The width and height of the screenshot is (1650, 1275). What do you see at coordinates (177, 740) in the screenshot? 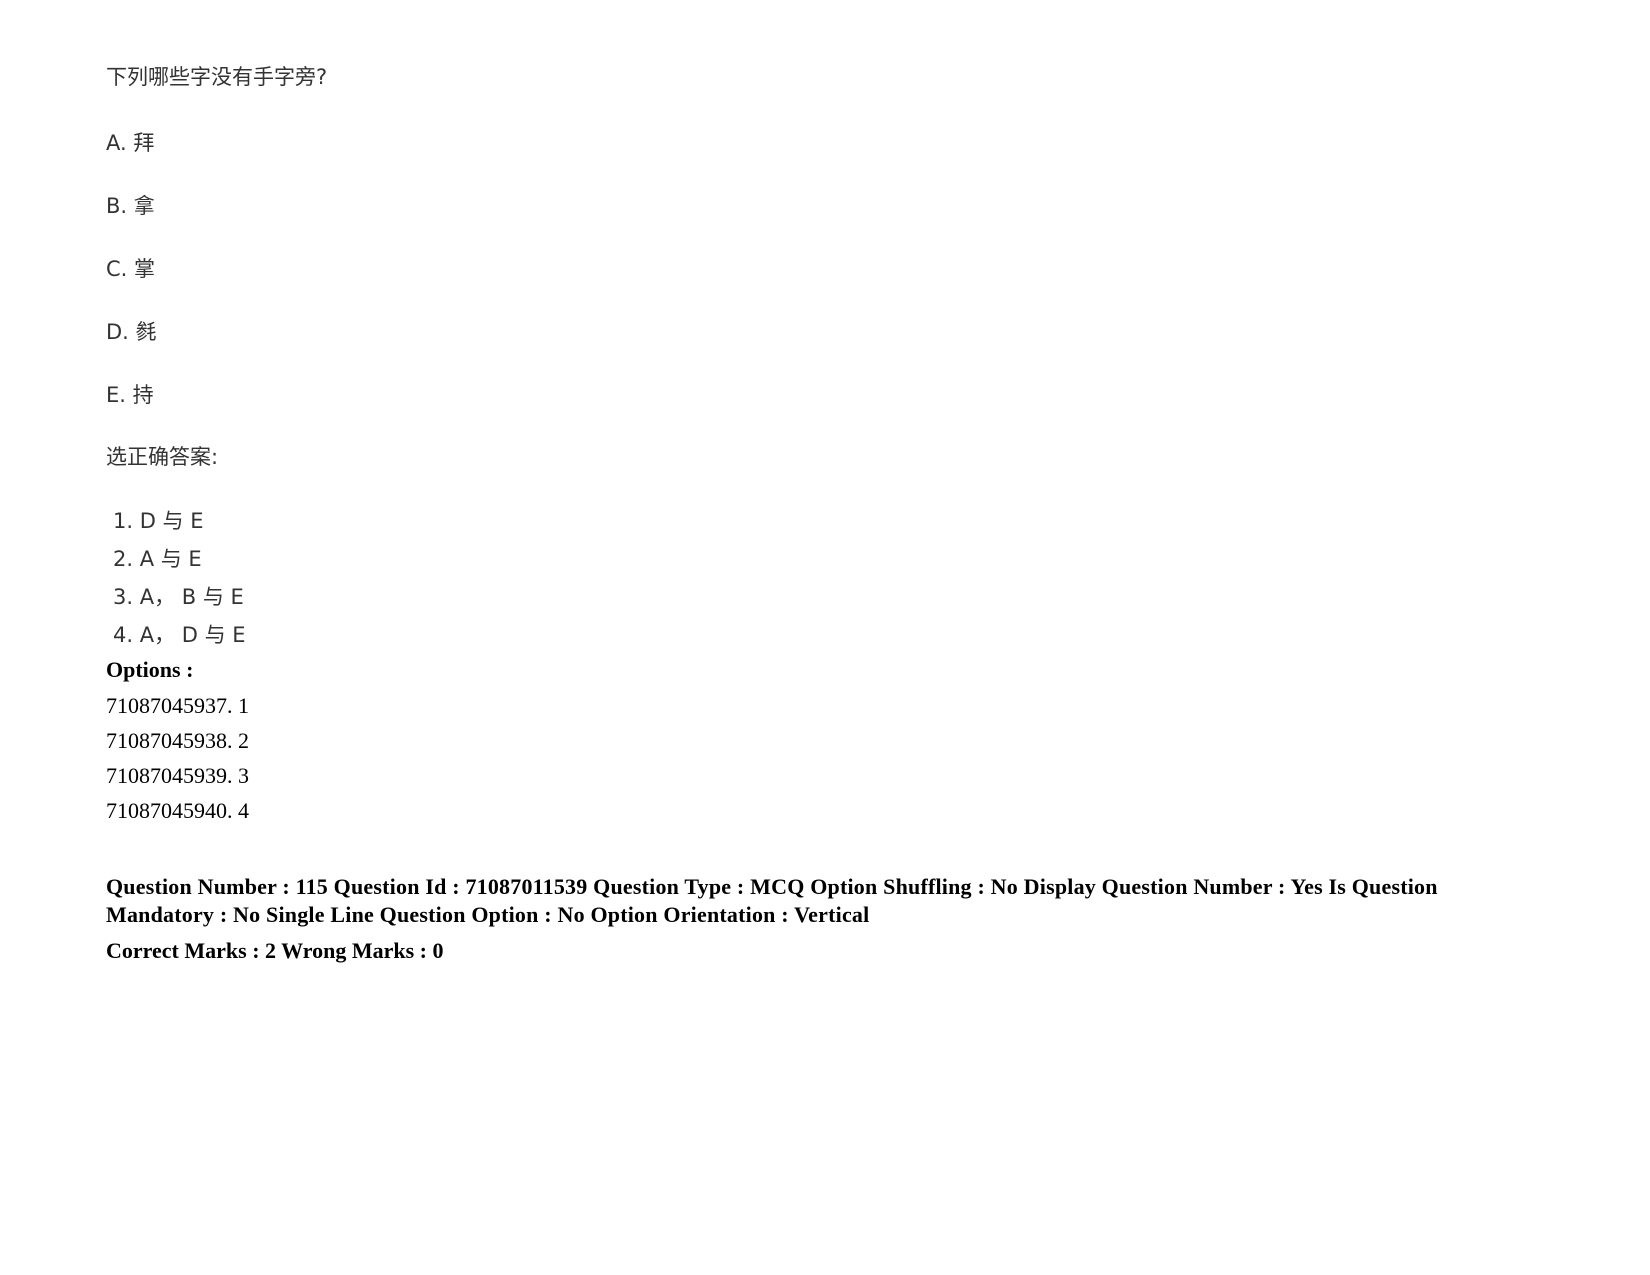
I see `option-id: 71087045938. 2` at bounding box center [177, 740].